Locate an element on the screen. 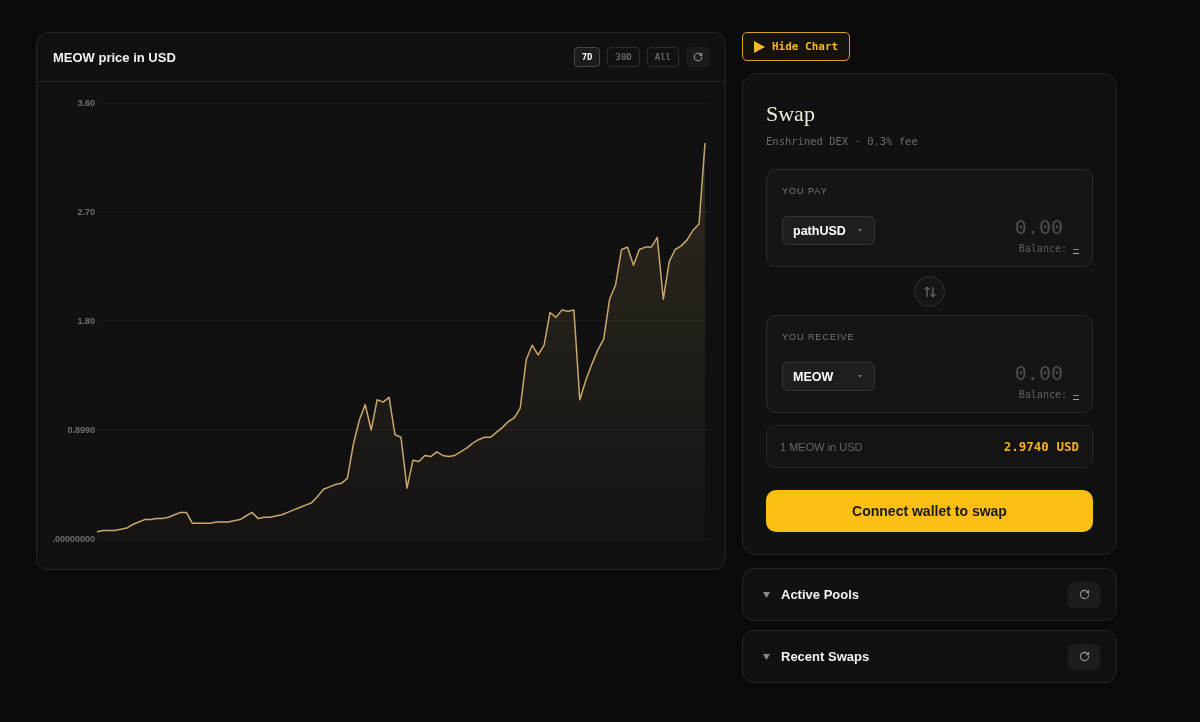 The width and height of the screenshot is (1200, 722). panel-label: YOU PAY is located at coordinates (805, 191).